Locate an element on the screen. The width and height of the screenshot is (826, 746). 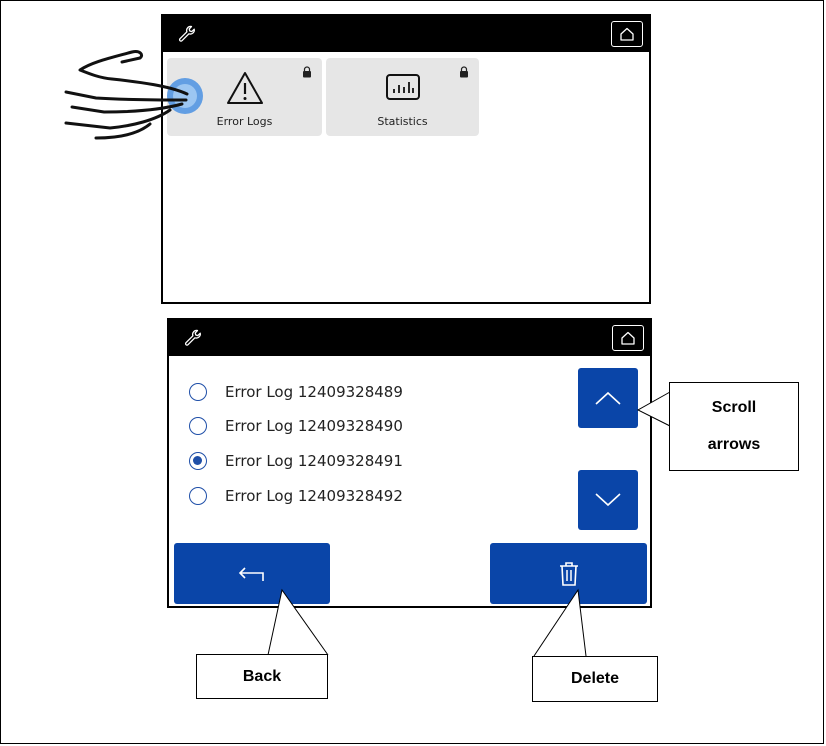
scroll-arrows-callout: Scroll arrows is located at coordinates (734, 426).